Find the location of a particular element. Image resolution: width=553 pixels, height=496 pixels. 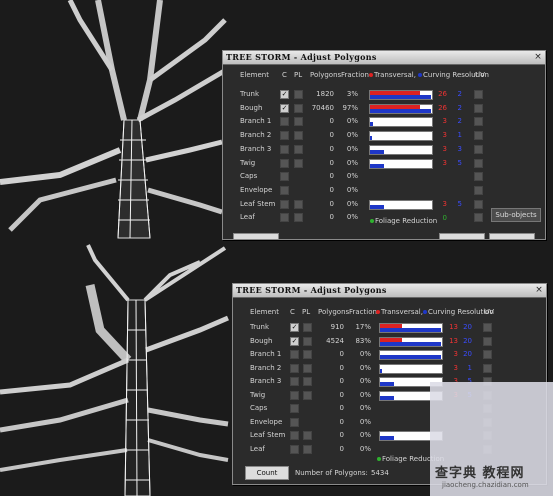

watermark-text: 查字典 教程网 is located at coordinates (480, 473).